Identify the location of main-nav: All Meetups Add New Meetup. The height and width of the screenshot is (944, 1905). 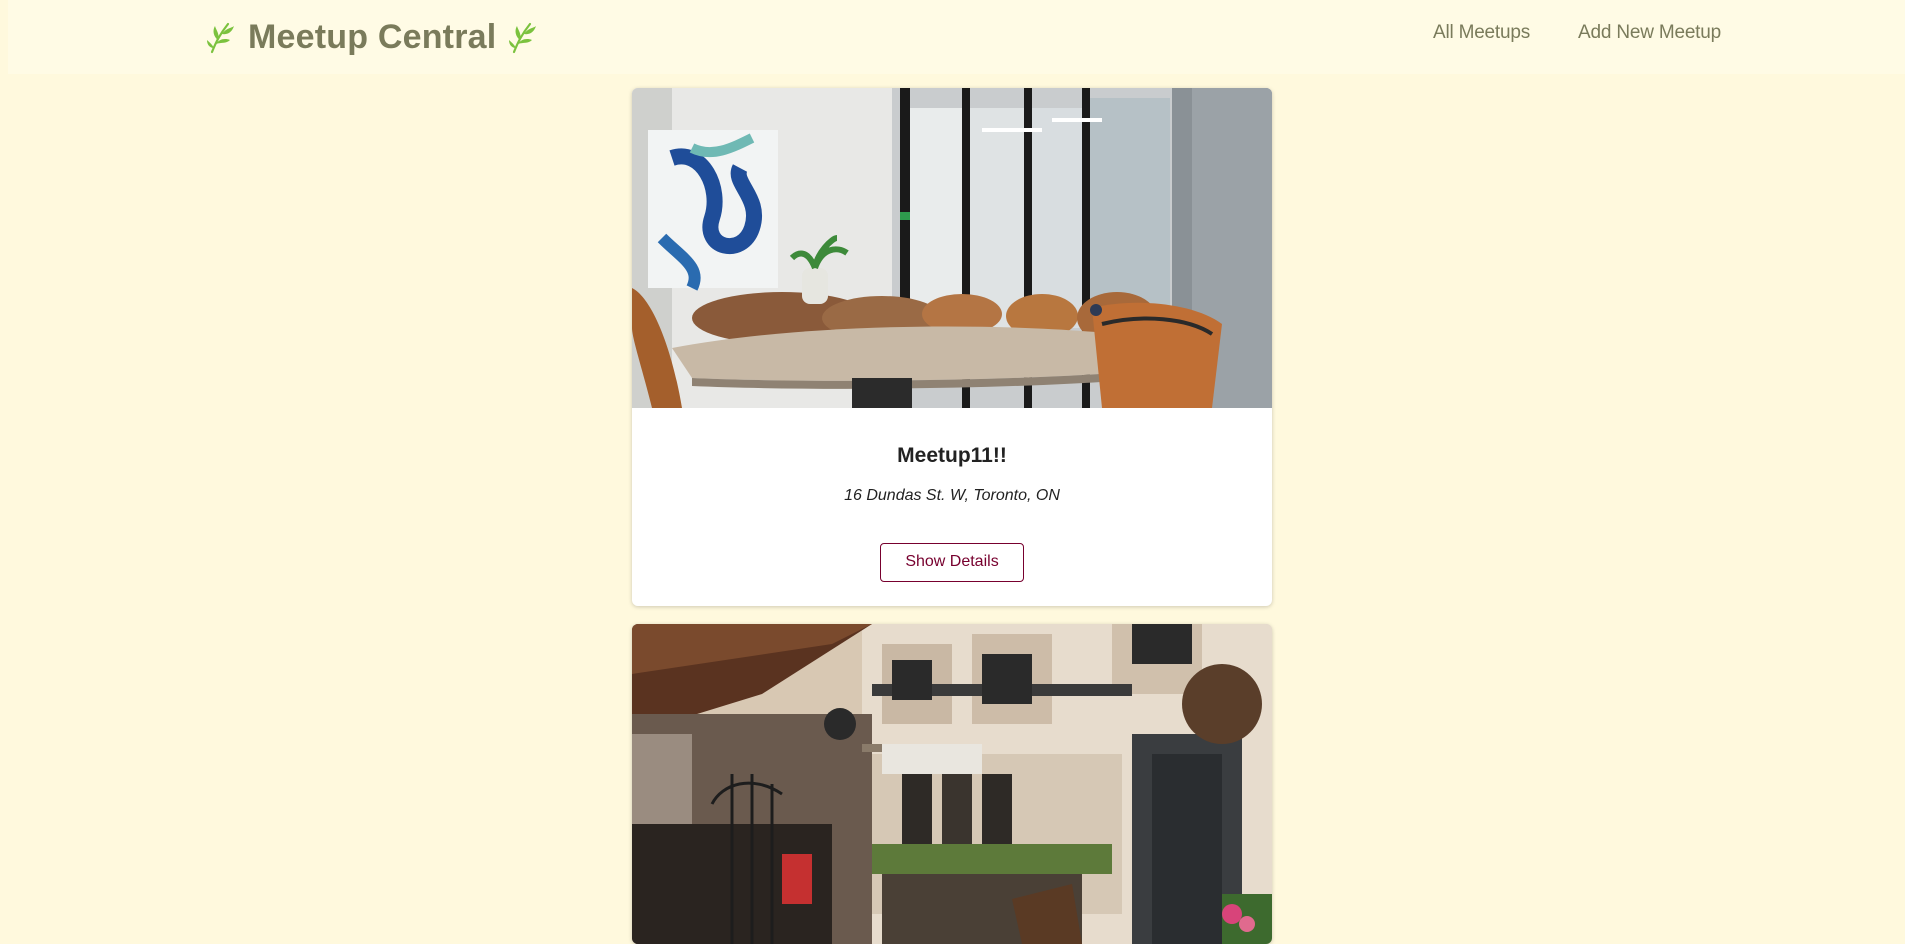
(1577, 33).